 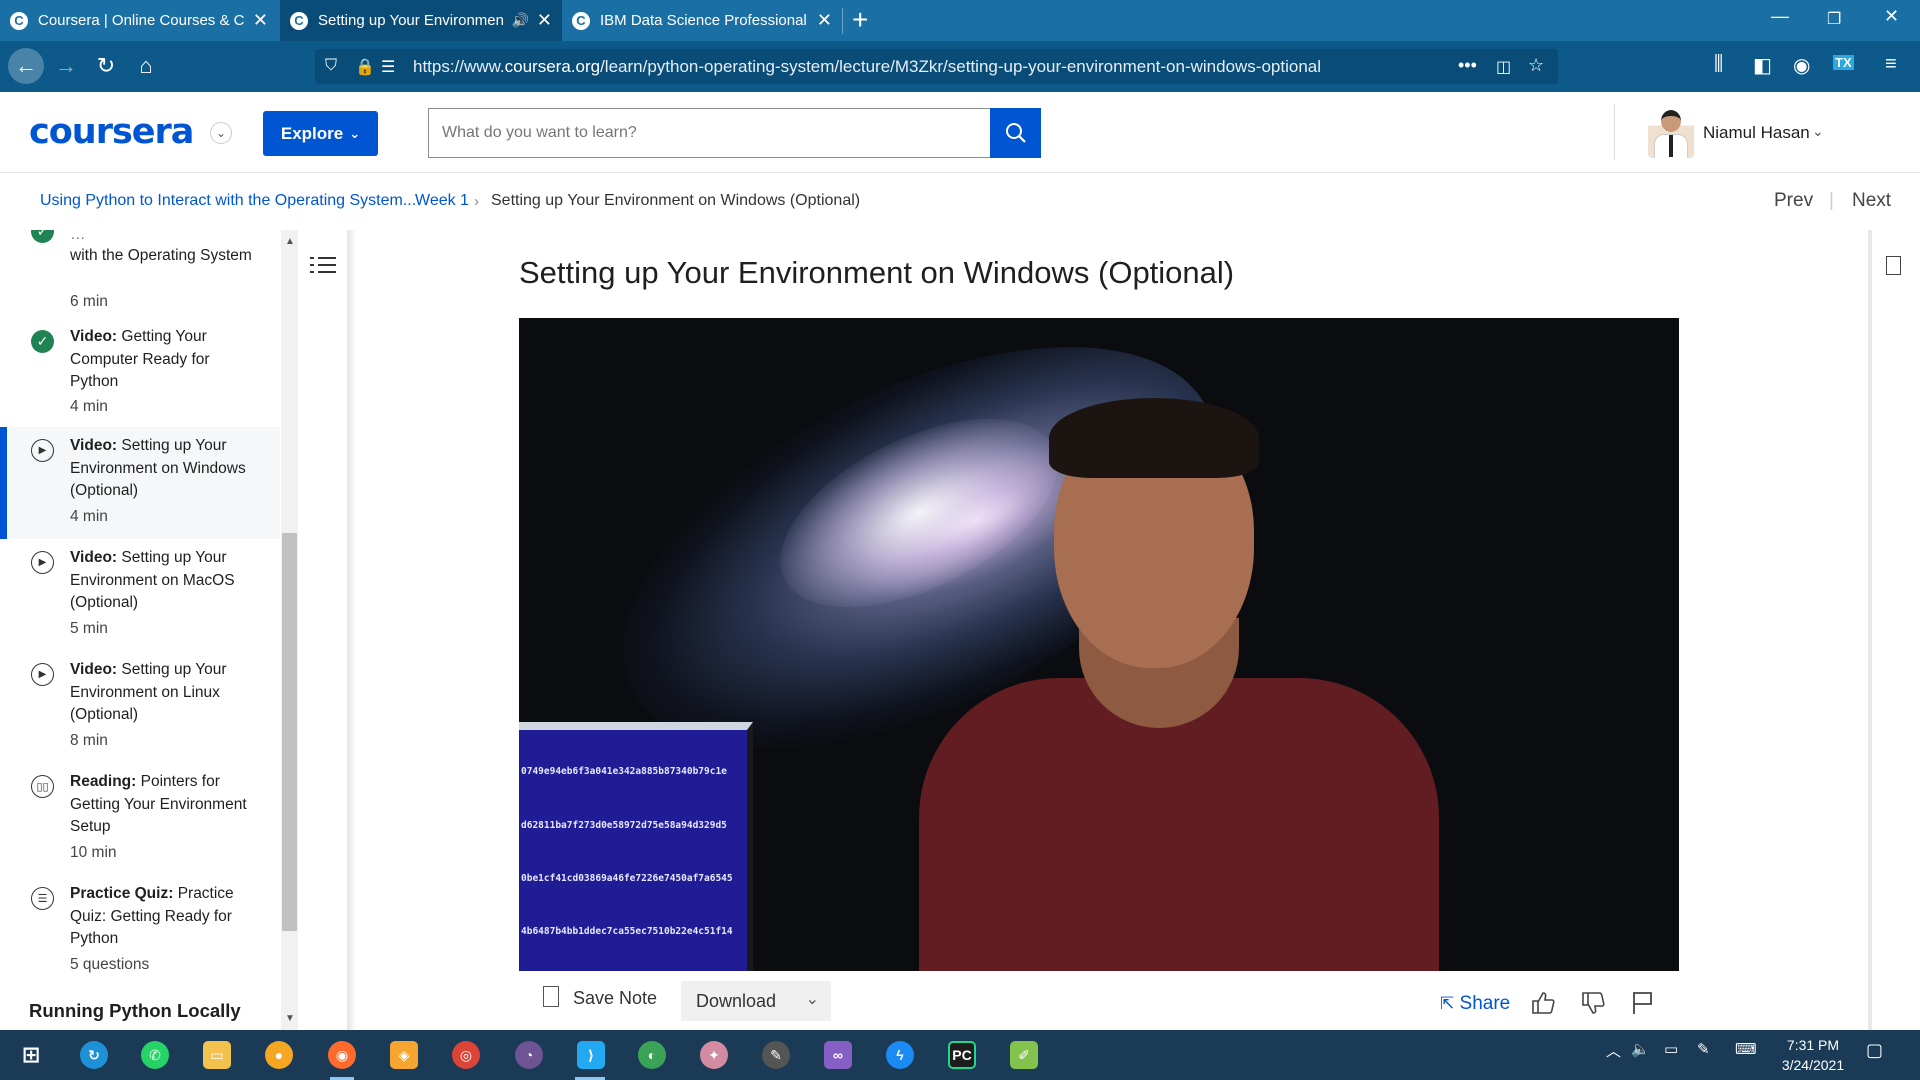 I want to click on share-icon: ⇱, so click(x=1447, y=1003).